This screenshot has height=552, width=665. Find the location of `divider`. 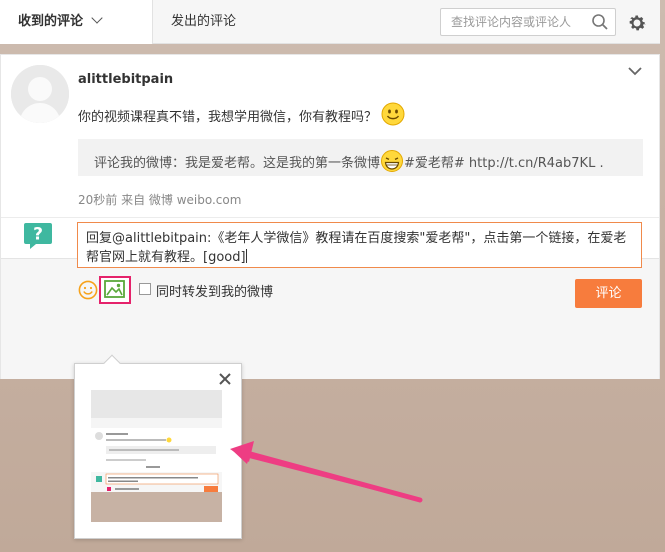

divider is located at coordinates (330, 217).